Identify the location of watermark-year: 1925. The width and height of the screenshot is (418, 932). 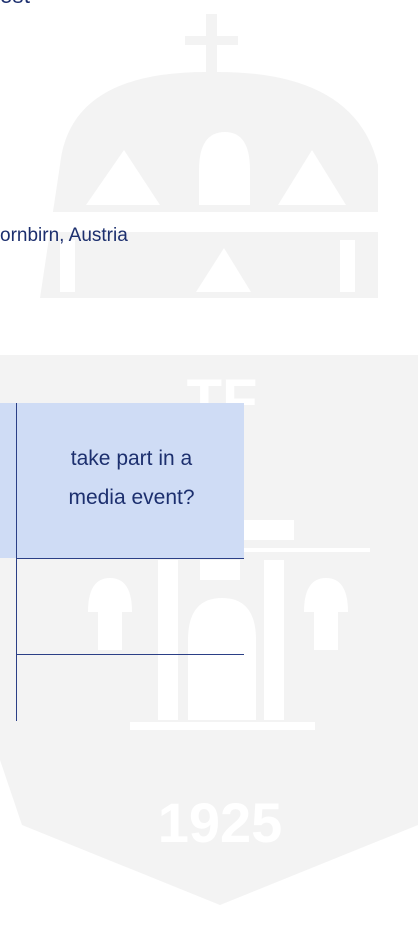
(220, 822).